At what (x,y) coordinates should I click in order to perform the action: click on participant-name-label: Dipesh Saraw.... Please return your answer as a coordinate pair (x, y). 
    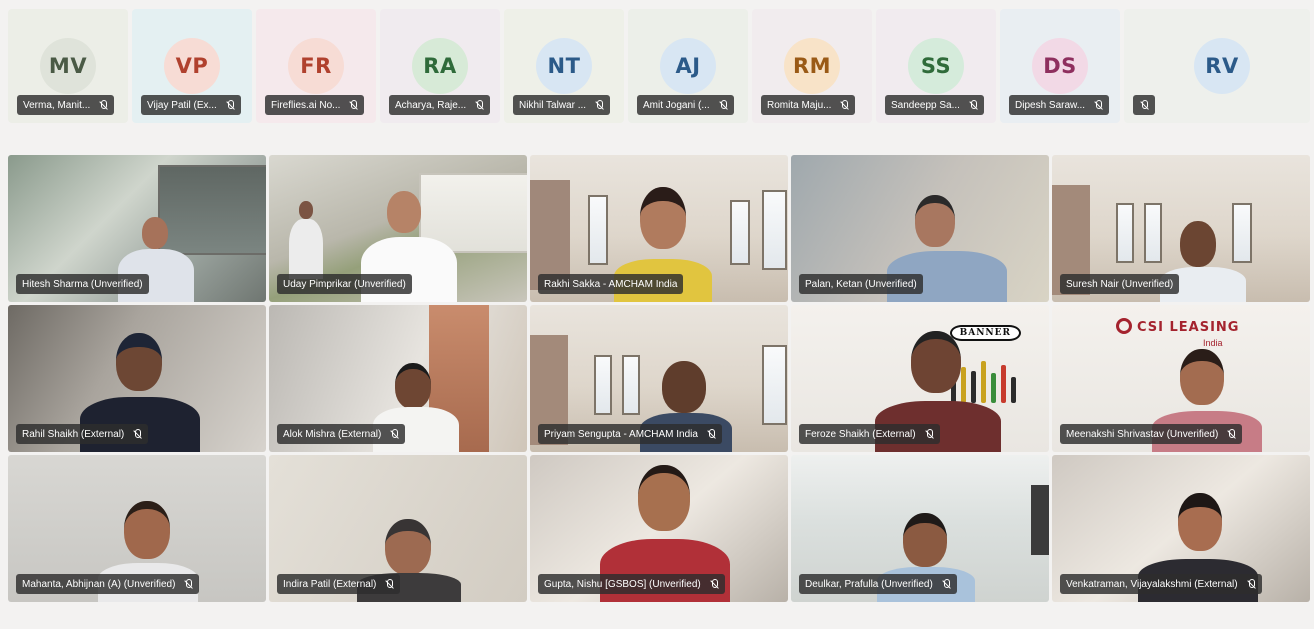
    Looking at the image, I should click on (1059, 105).